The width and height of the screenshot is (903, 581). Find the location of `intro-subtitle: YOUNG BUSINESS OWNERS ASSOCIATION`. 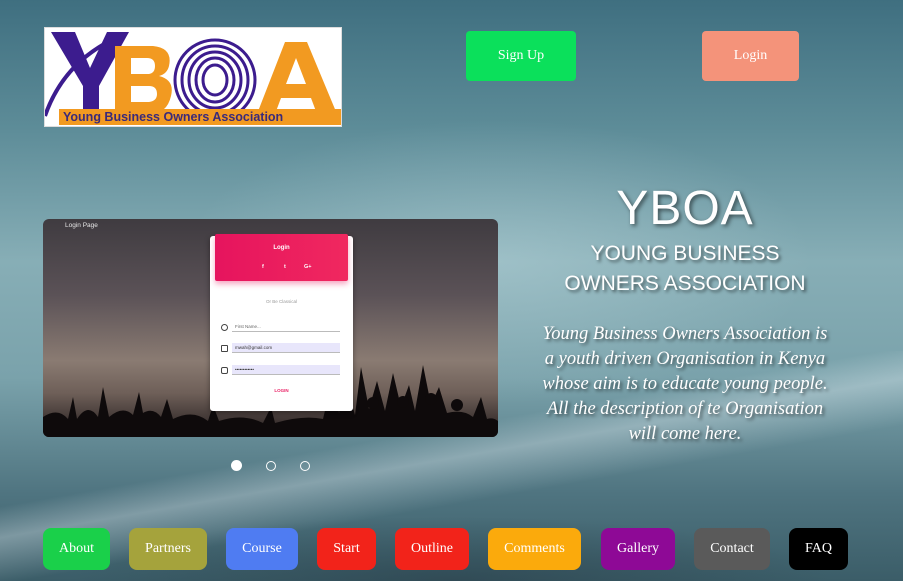

intro-subtitle: YOUNG BUSINESS OWNERS ASSOCIATION is located at coordinates (685, 268).